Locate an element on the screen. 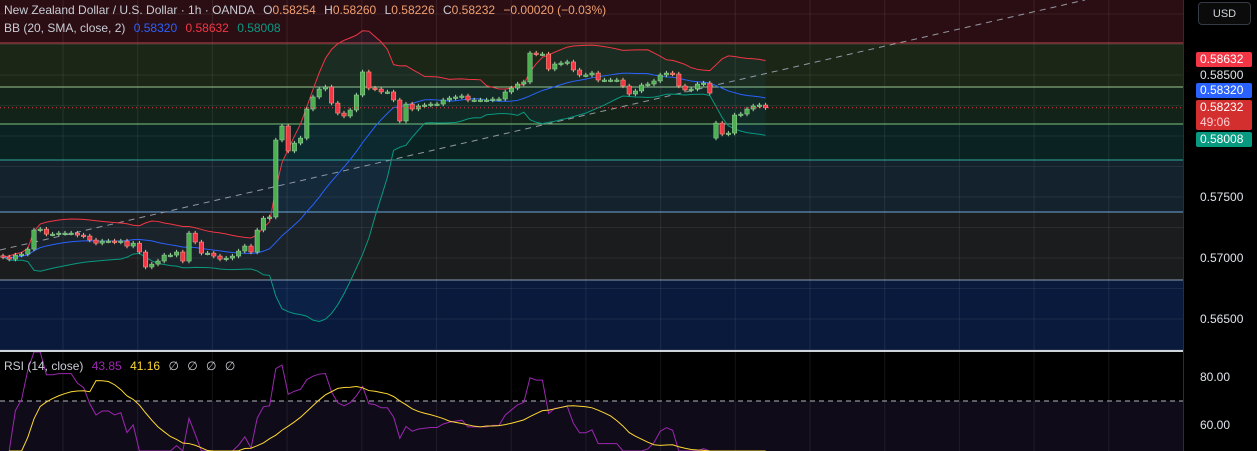 The image size is (1257, 451). close-label: C is located at coordinates (447, 10).